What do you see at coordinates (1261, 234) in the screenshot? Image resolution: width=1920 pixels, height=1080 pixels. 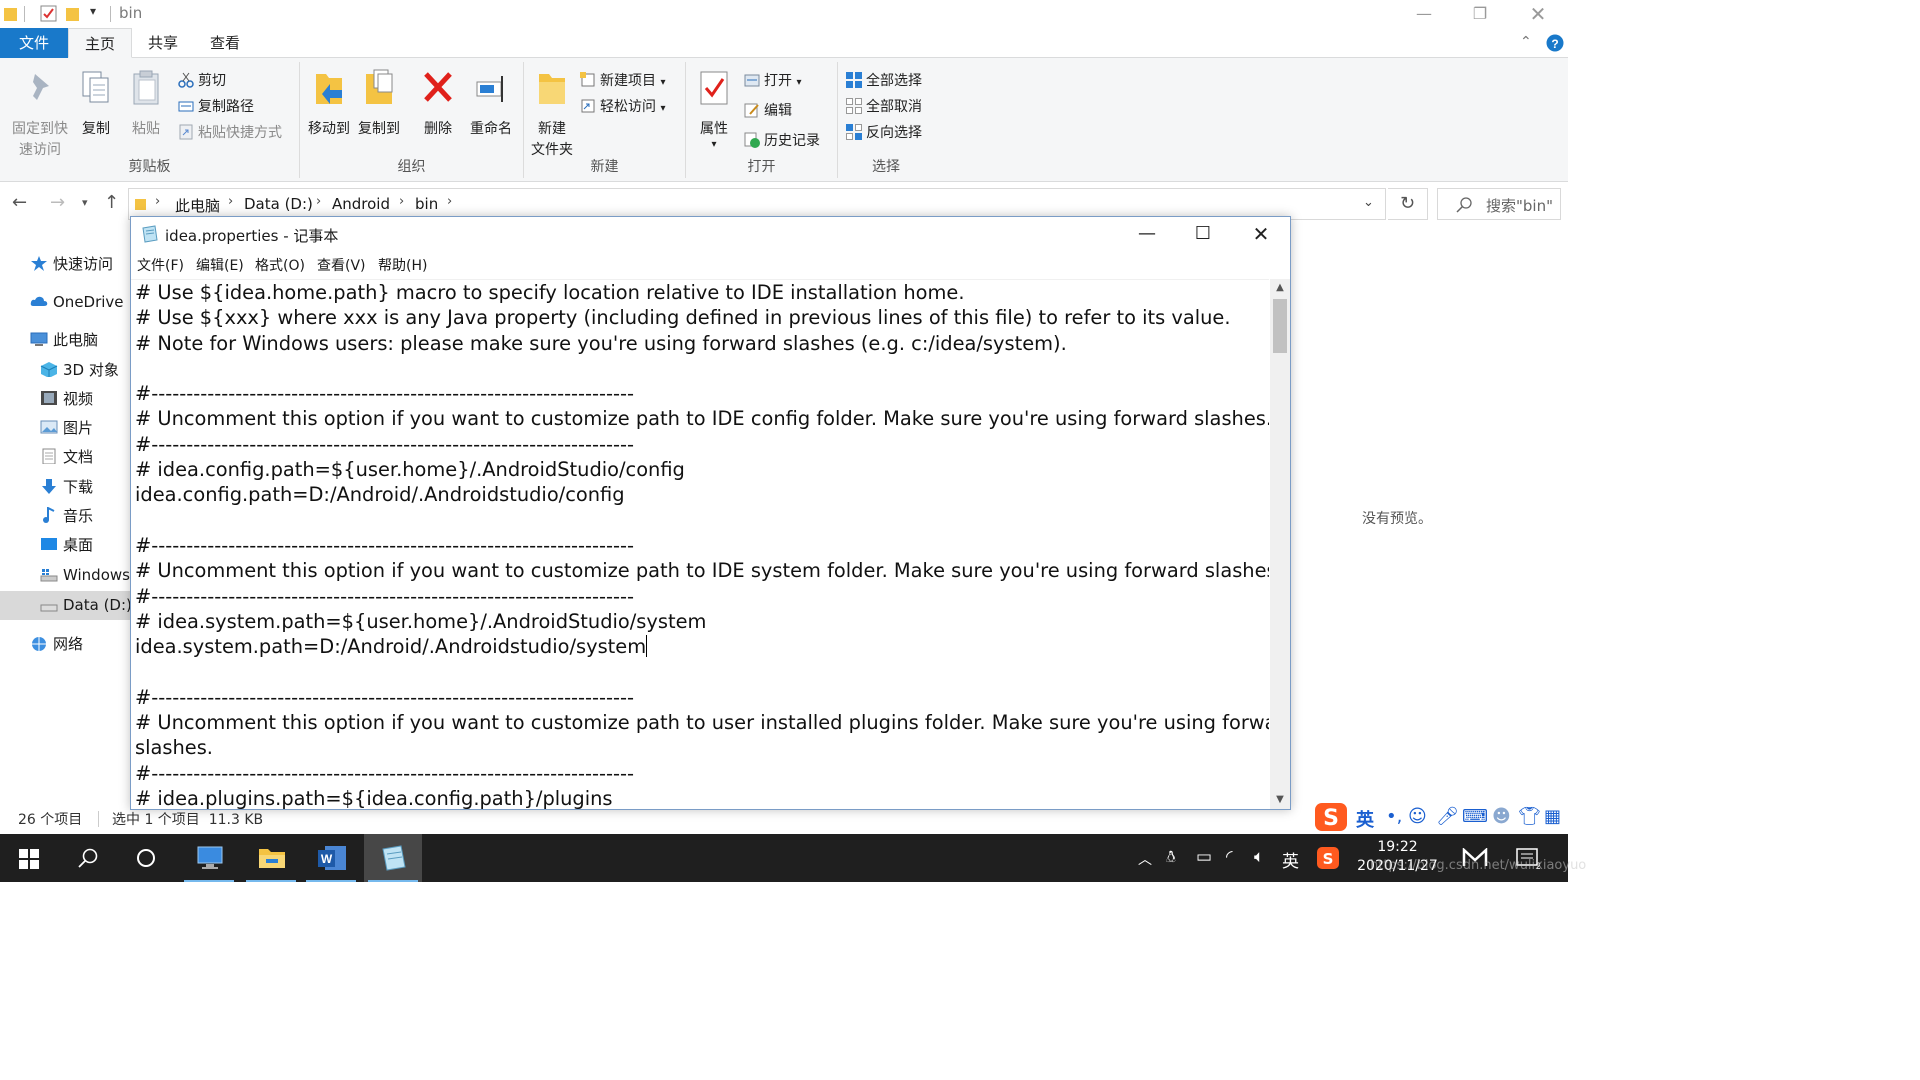 I see `notepad-close-button: ✕` at bounding box center [1261, 234].